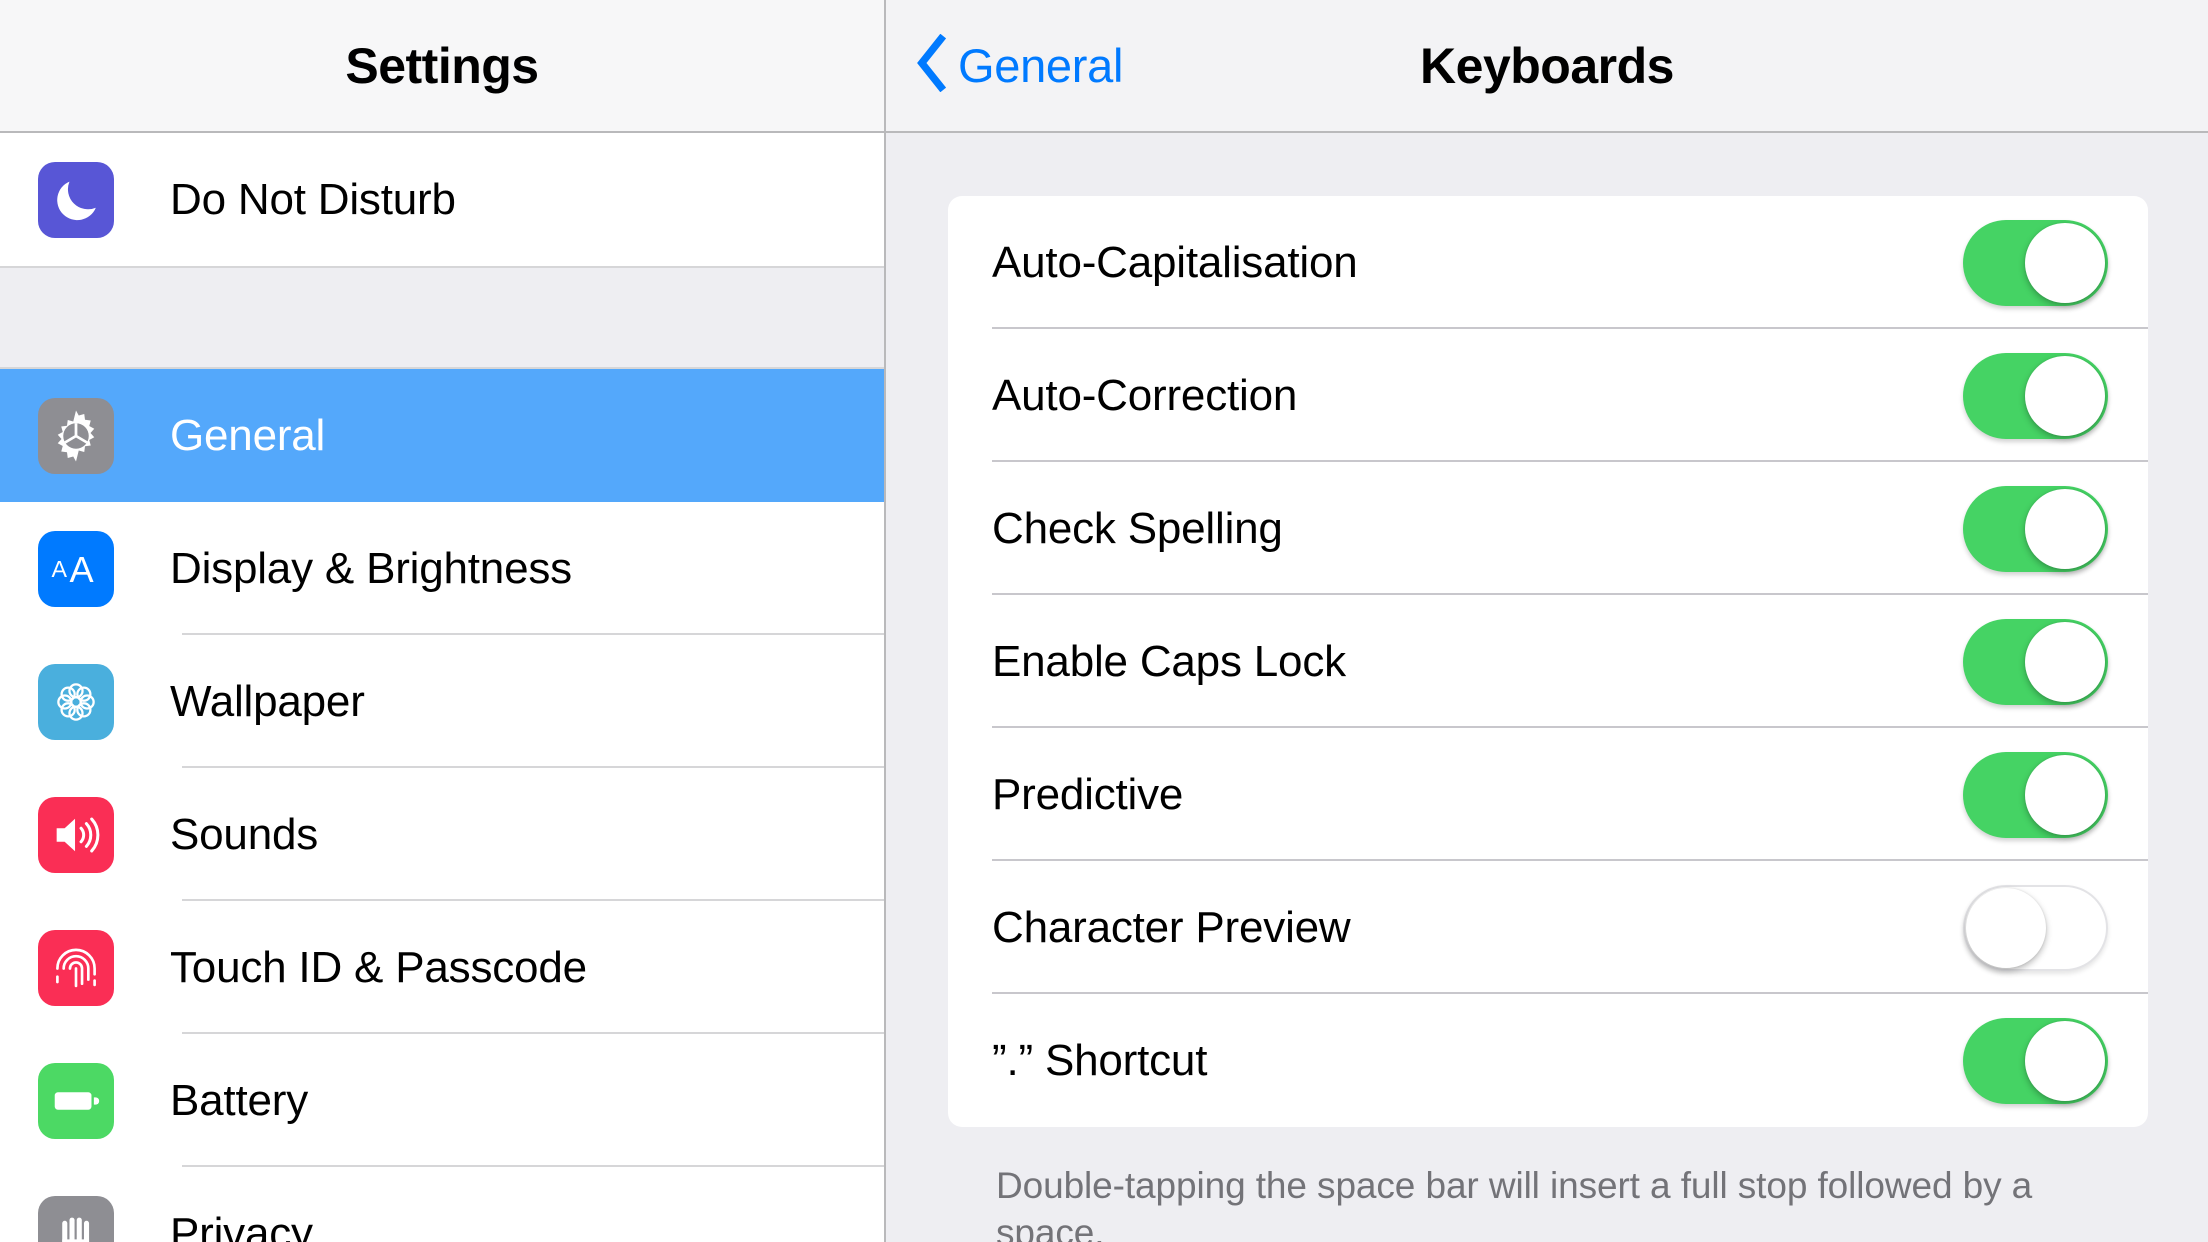 This screenshot has width=2208, height=1242. Describe the element at coordinates (1548, 927) in the screenshot. I see `setting-row-character-preview: Character Preview` at that location.